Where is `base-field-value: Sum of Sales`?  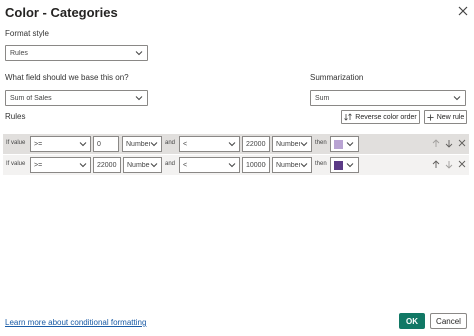
base-field-value: Sum of Sales is located at coordinates (31, 98).